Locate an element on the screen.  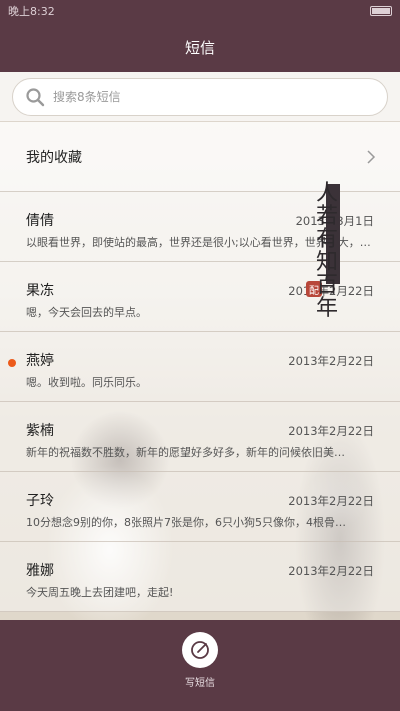
favorites-row: 我的收藏 is located at coordinates (200, 157).